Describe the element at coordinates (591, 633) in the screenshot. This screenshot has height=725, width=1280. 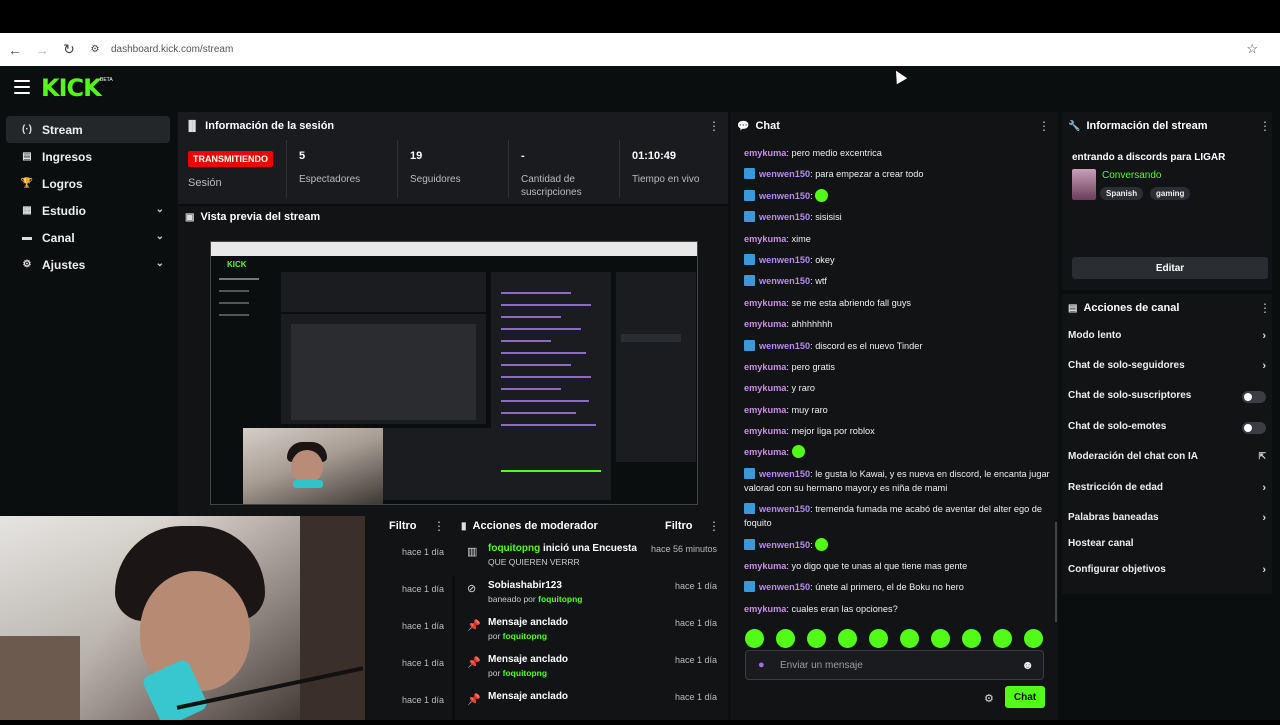
I see `mod-action-row: 📌 Mensaje anclado por foquitopng hace 1 día` at that location.